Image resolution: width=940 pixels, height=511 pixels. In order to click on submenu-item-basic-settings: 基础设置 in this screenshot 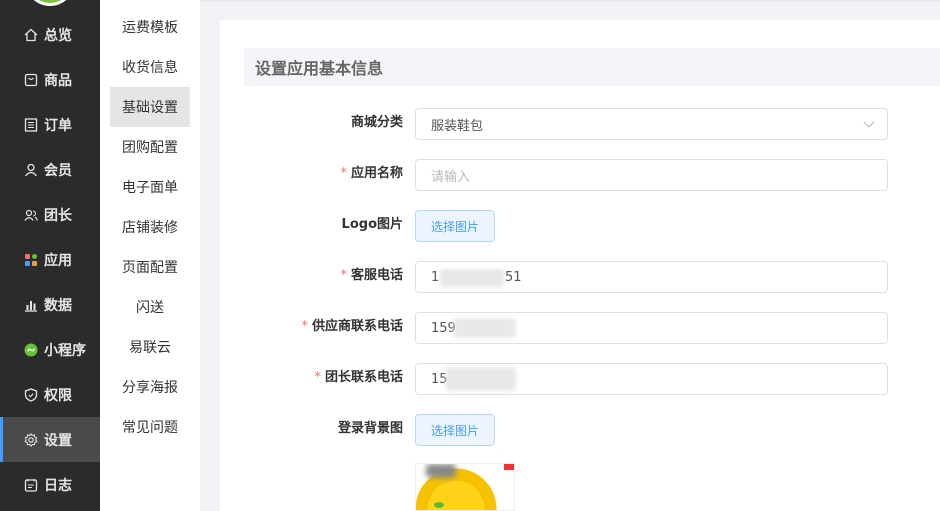, I will do `click(150, 107)`.